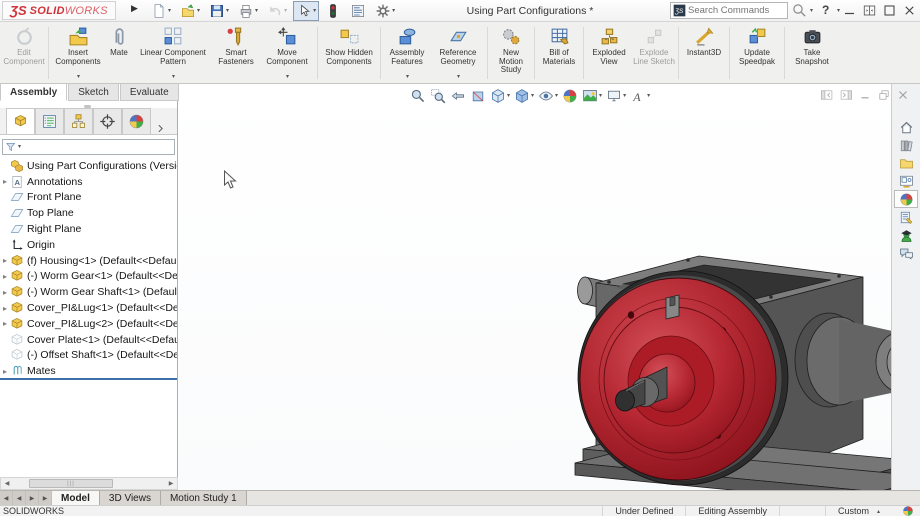 The height and width of the screenshot is (516, 920). Describe the element at coordinates (190, 11) in the screenshot. I see `open-document-button: ▾` at that location.